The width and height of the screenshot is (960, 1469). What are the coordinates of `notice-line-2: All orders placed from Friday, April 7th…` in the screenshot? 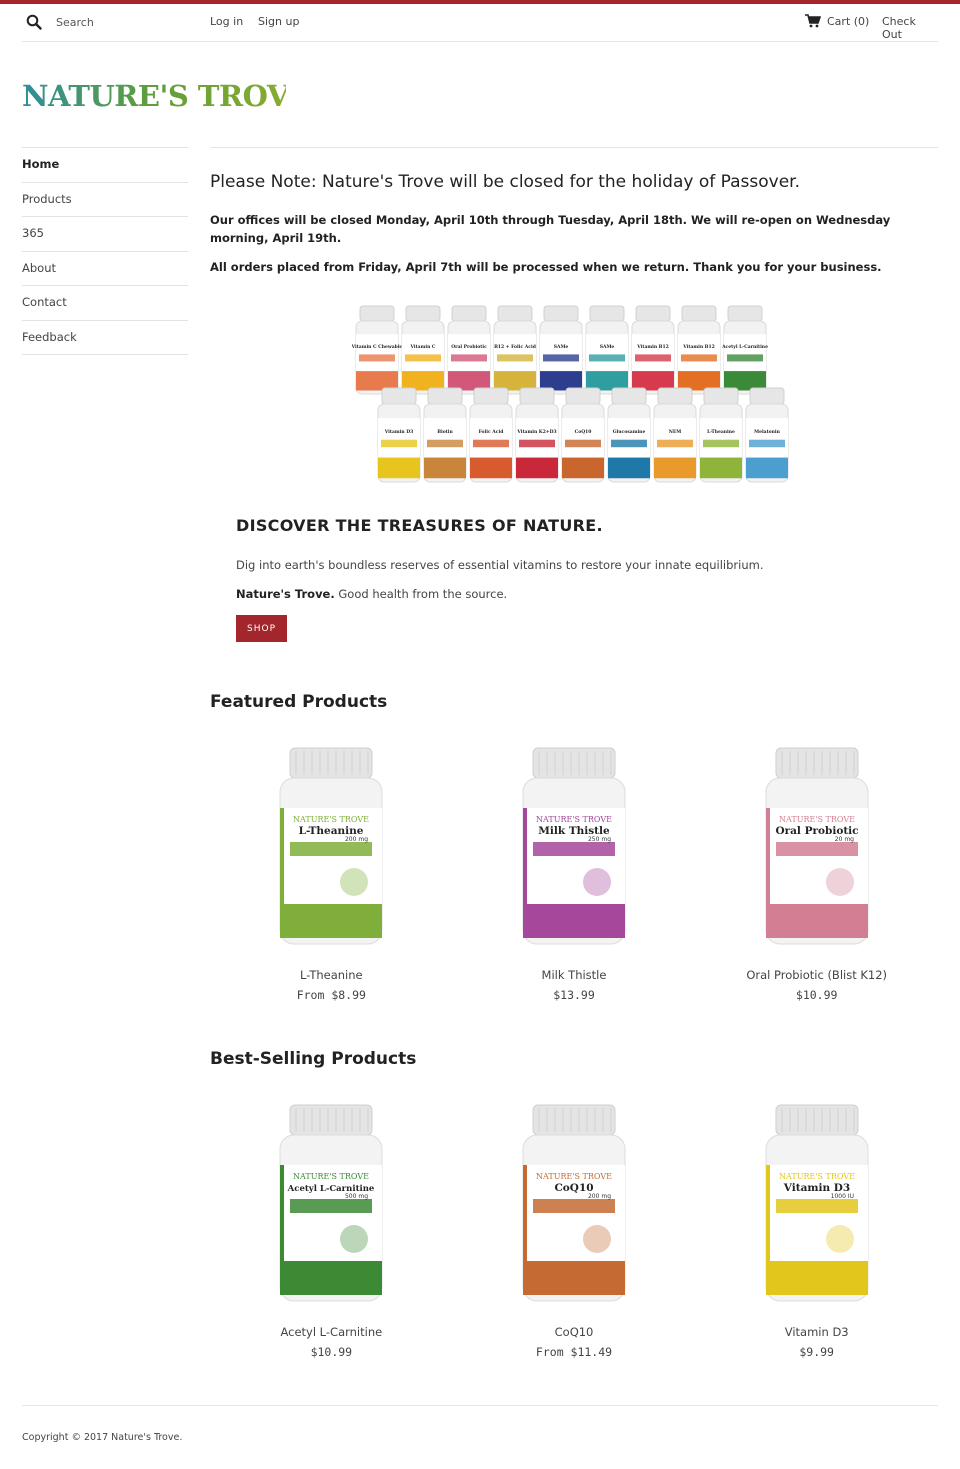 It's located at (546, 267).